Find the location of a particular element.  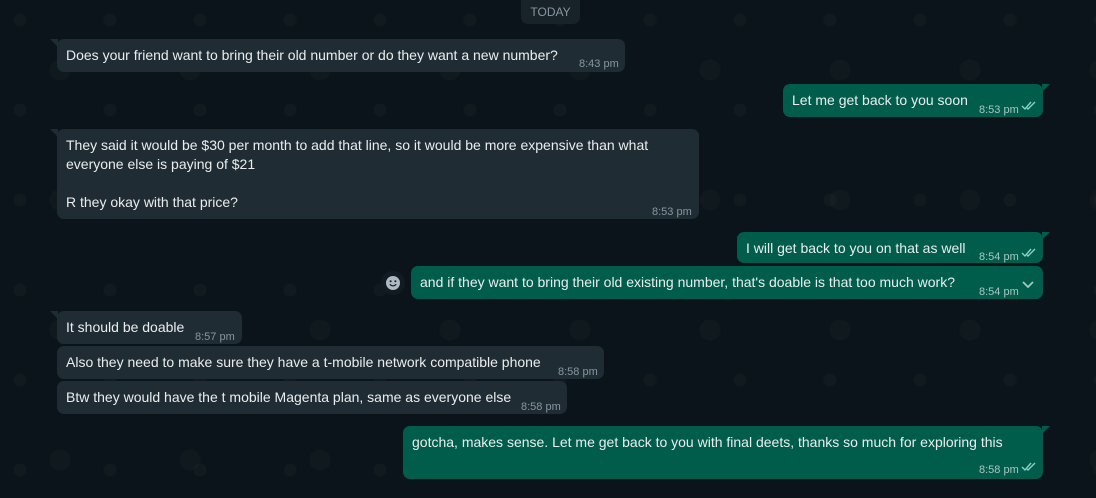

emoji-icon is located at coordinates (393, 283).